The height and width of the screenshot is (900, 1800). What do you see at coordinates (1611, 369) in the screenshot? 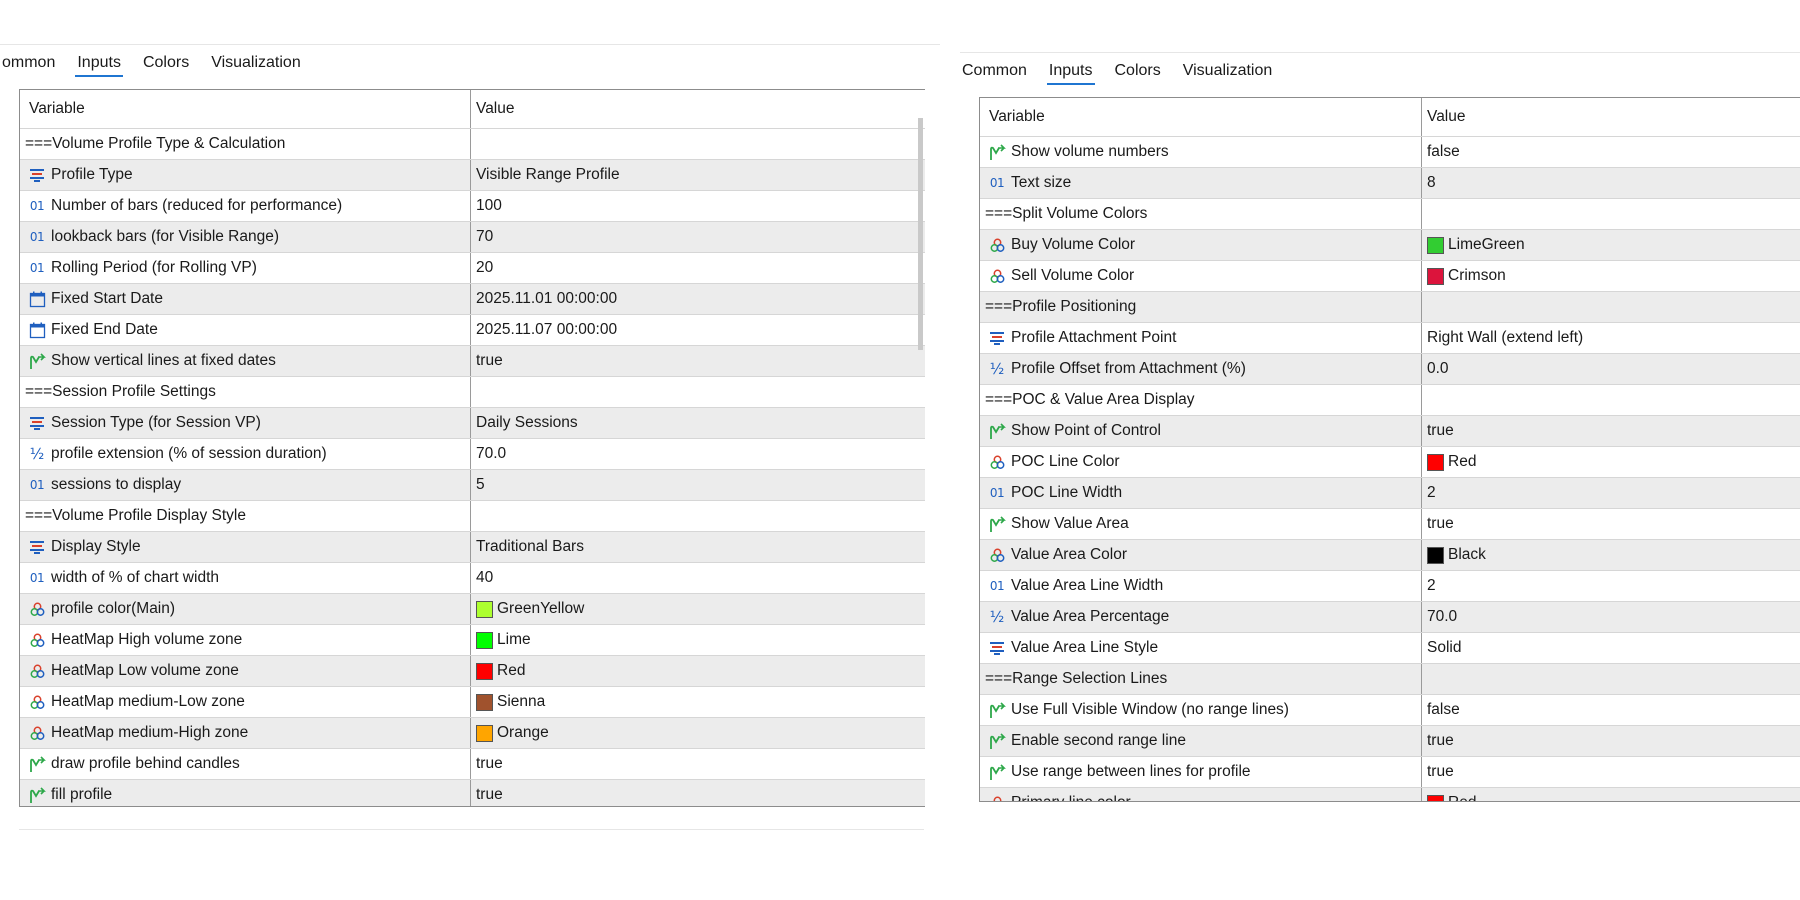
I see `value-cell: 0.0` at bounding box center [1611, 369].